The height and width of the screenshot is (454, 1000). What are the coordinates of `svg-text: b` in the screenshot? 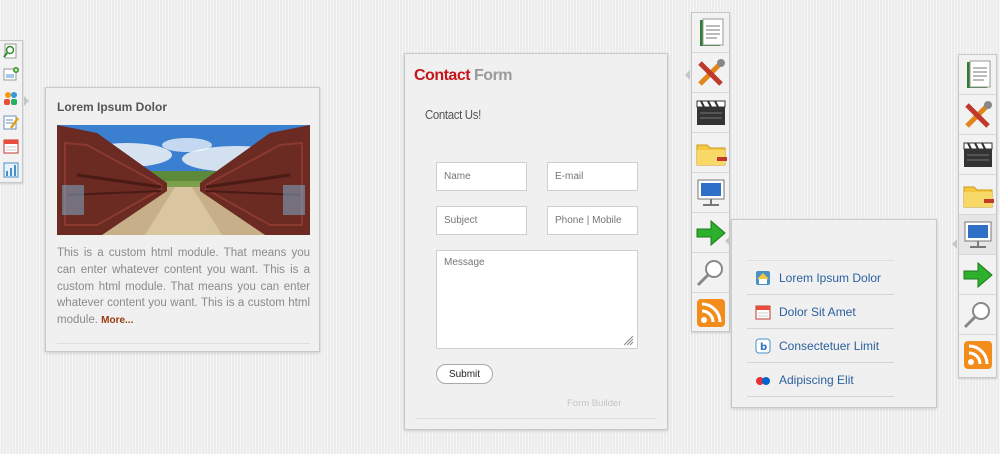 It's located at (763, 347).